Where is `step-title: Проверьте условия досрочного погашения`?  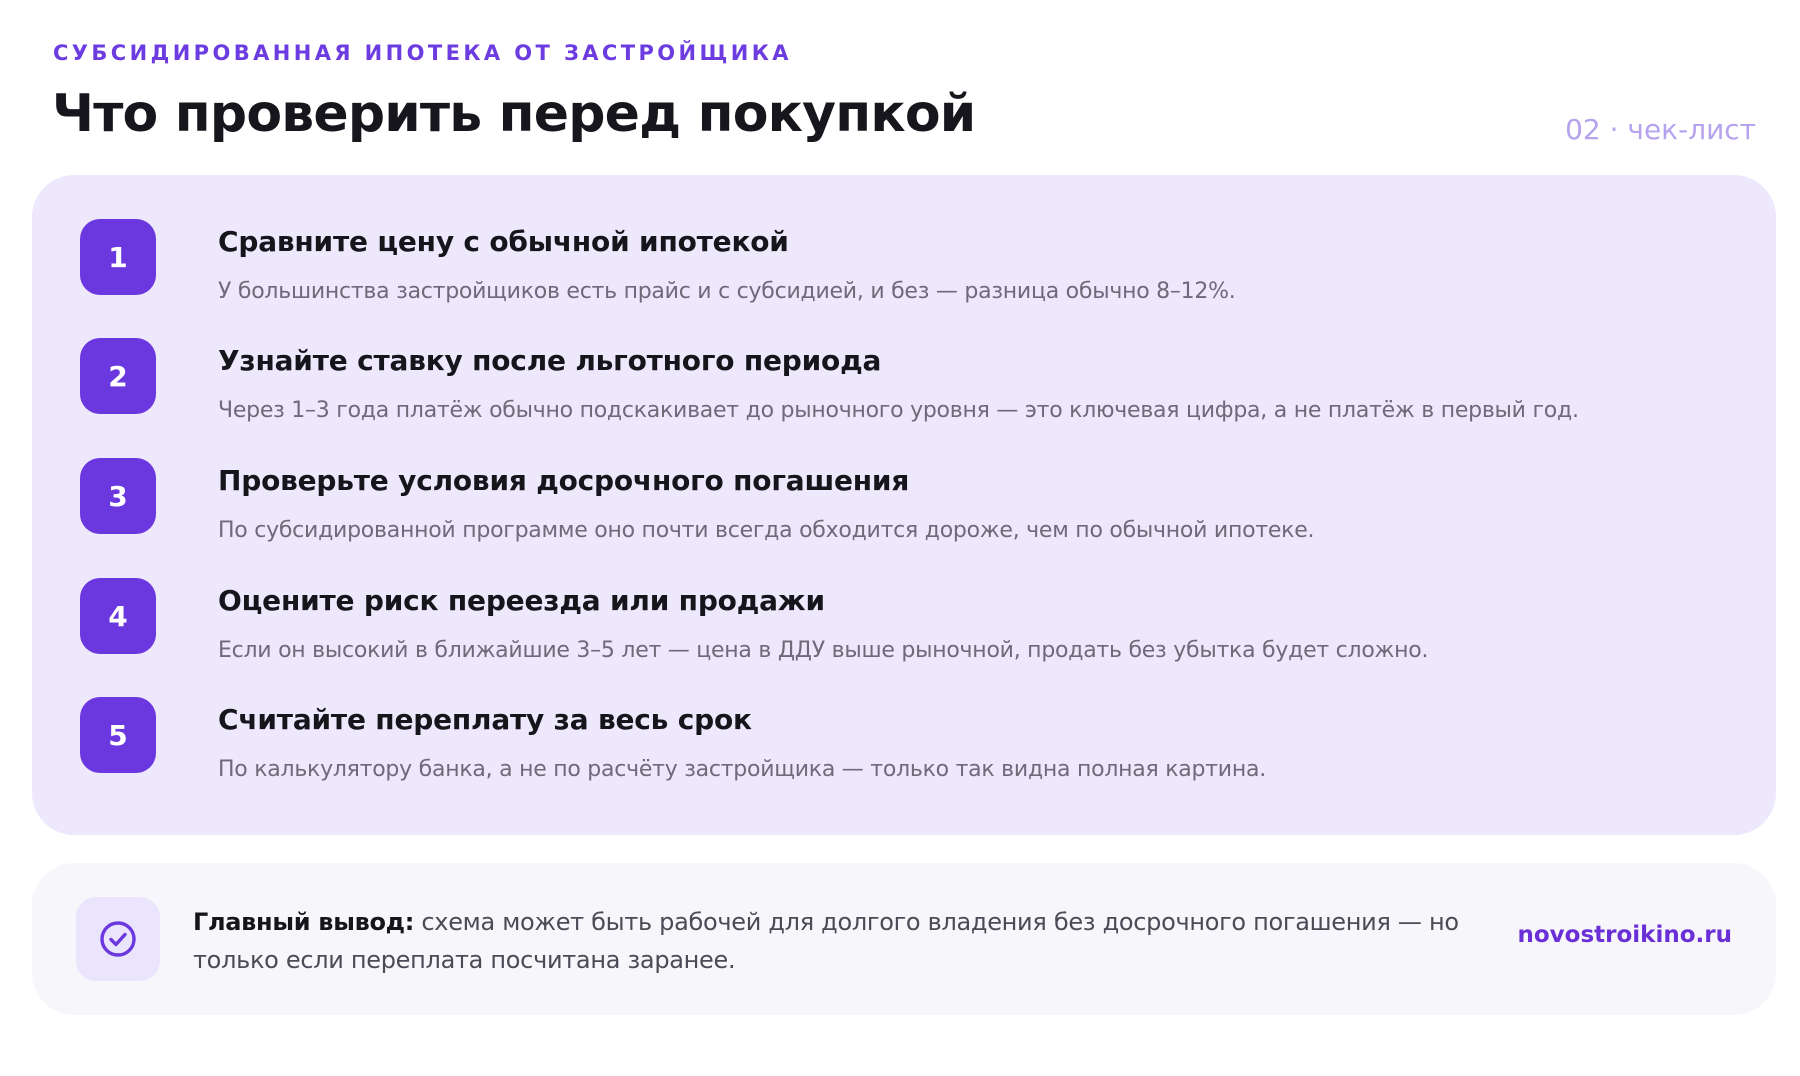
step-title: Проверьте условия досрочного погашения is located at coordinates (564, 480).